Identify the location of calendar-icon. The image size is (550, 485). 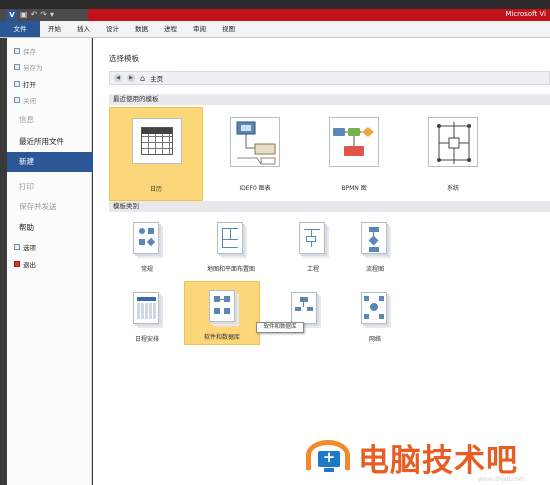
(157, 141).